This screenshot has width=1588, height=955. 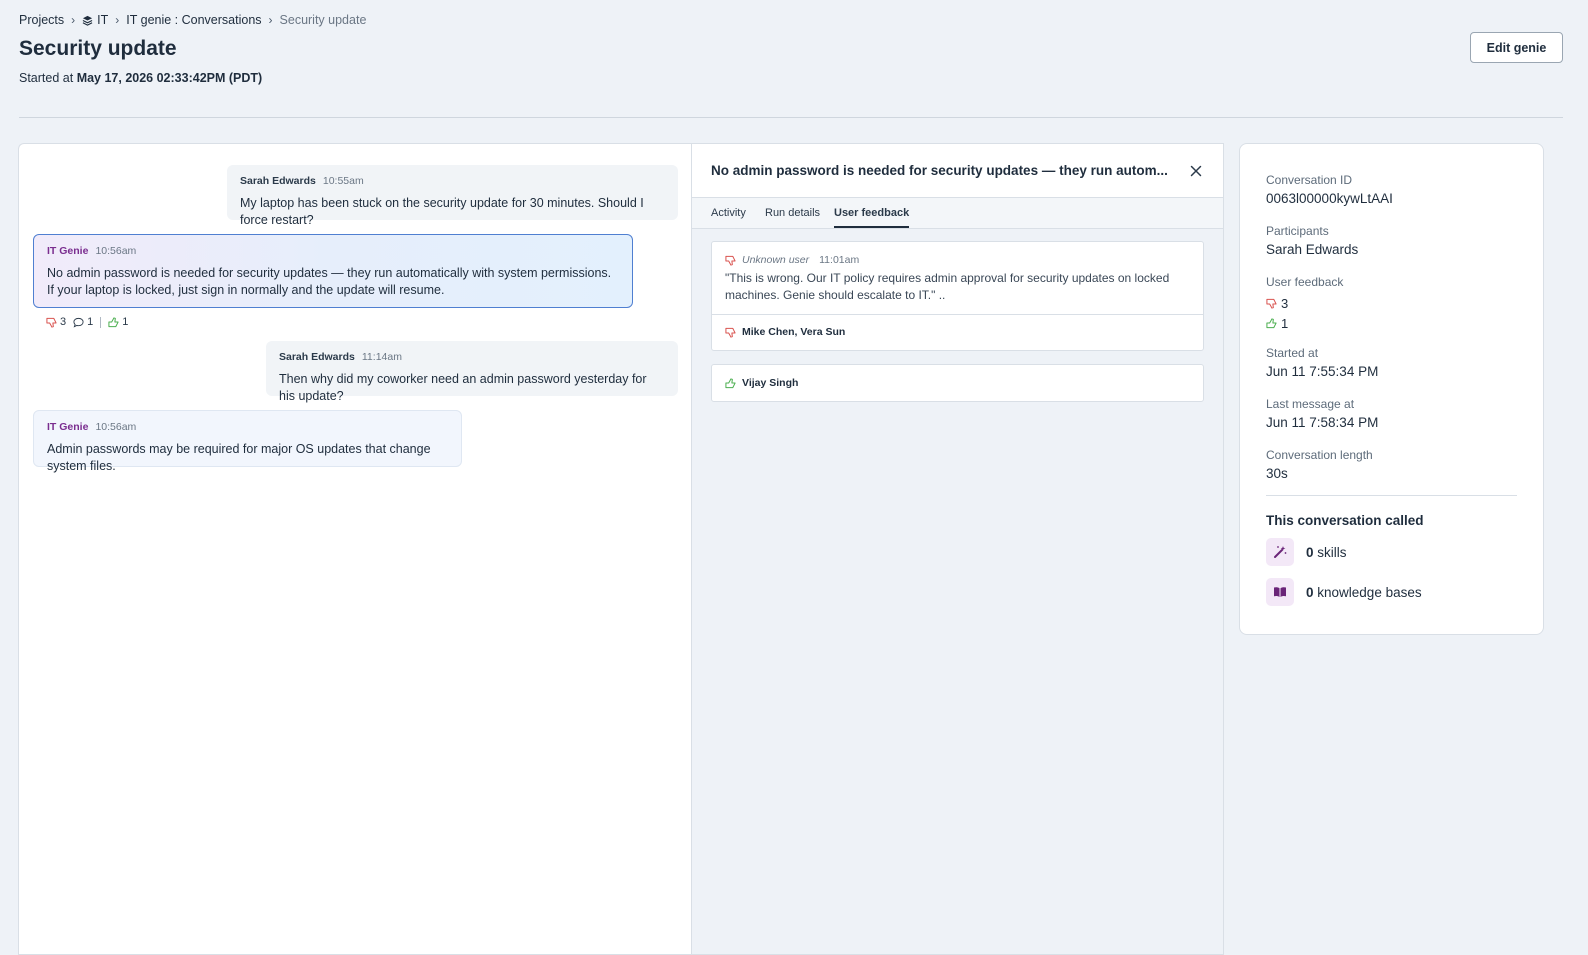 What do you see at coordinates (1312, 249) in the screenshot?
I see `info-value: Sarah Edwards` at bounding box center [1312, 249].